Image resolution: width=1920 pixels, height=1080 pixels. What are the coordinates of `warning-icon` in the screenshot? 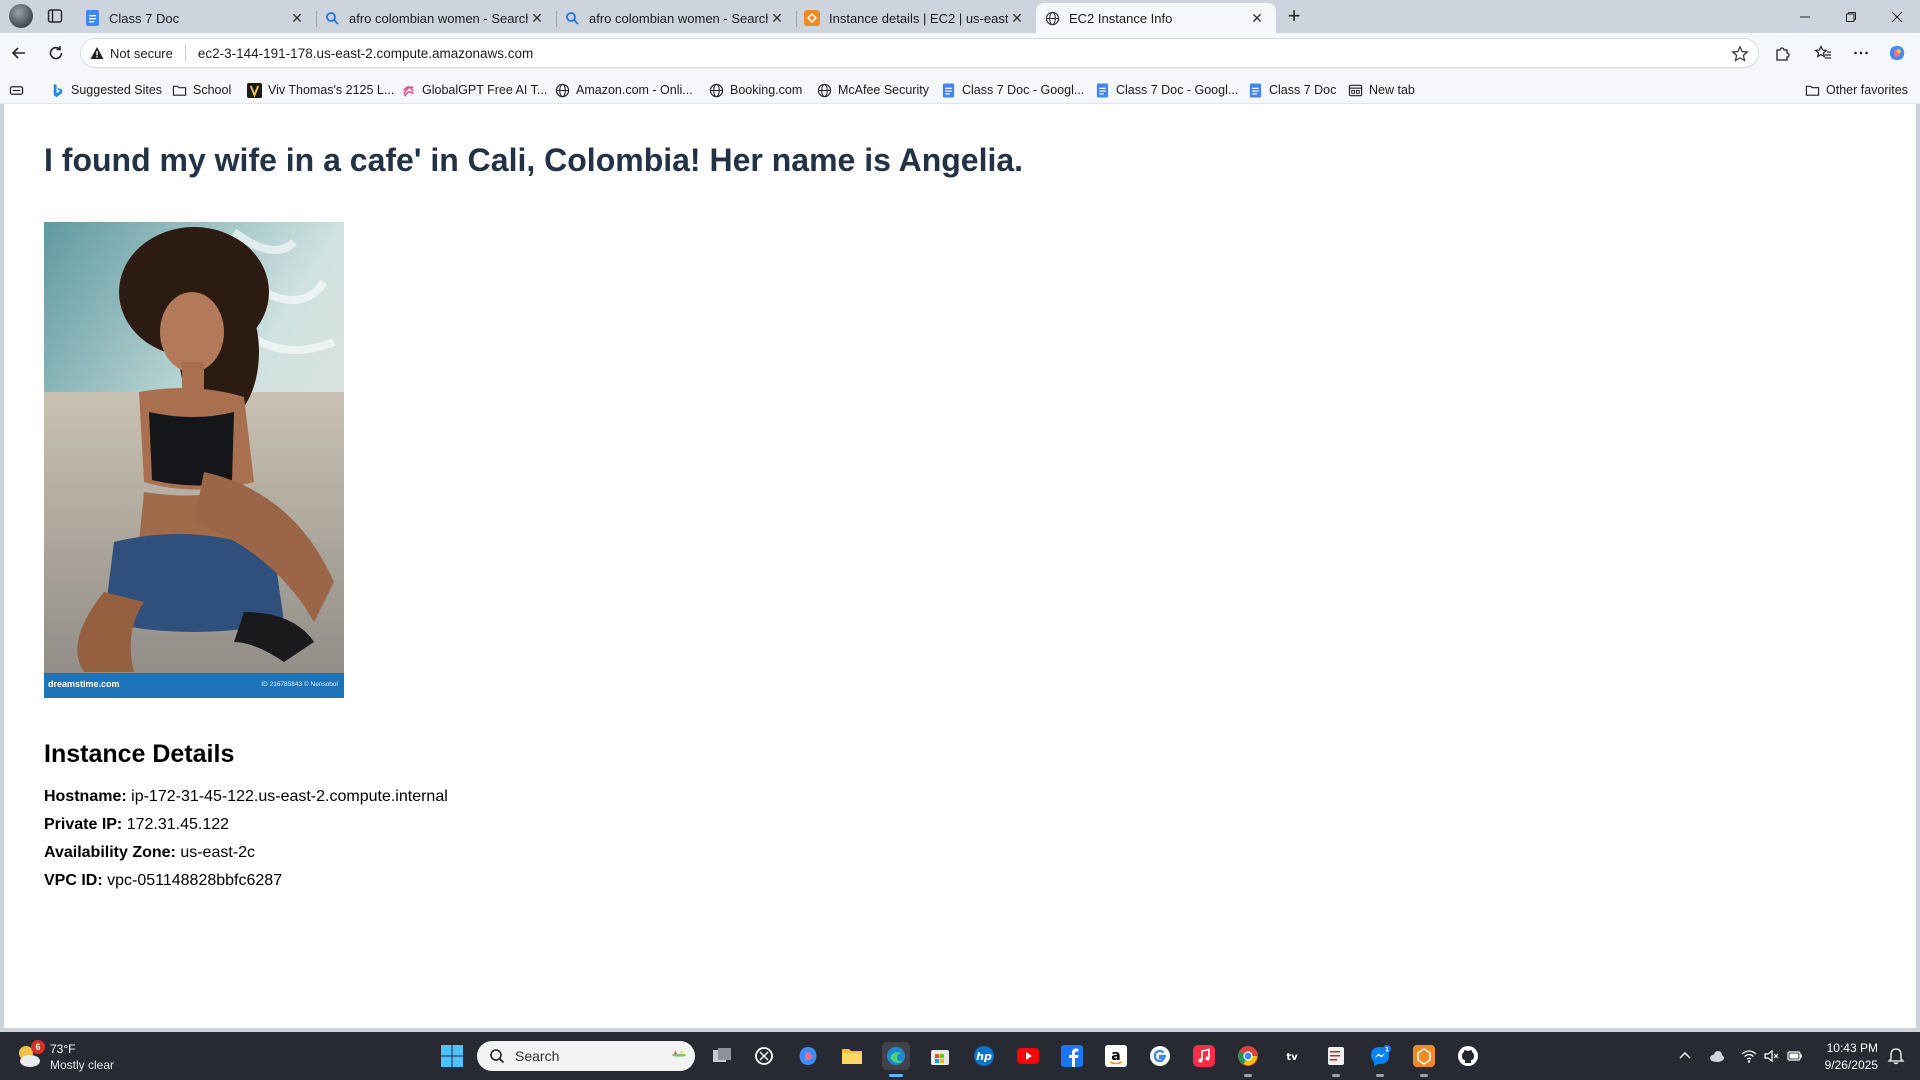 It's located at (97, 53).